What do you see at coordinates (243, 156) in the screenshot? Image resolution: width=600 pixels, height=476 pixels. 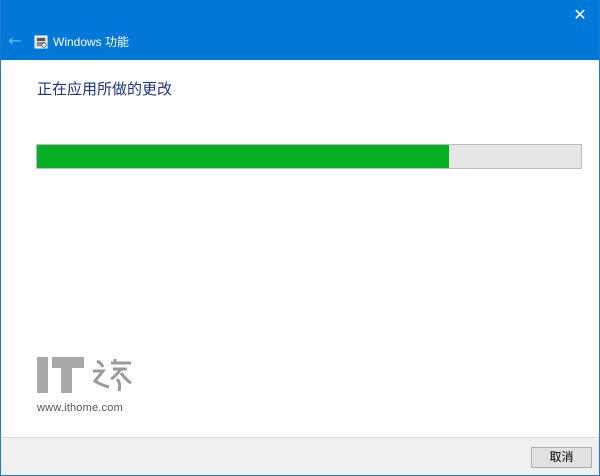 I see `progress-bar-fill` at bounding box center [243, 156].